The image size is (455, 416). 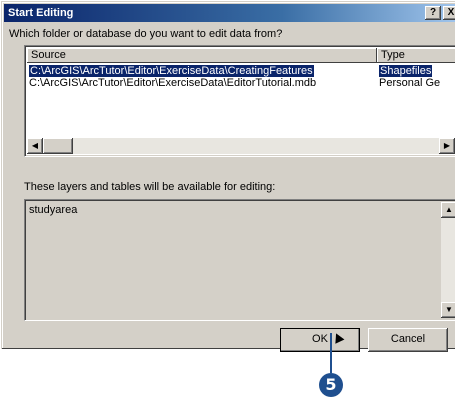 I want to click on title-bar: Start Editing ? X, so click(x=229, y=13).